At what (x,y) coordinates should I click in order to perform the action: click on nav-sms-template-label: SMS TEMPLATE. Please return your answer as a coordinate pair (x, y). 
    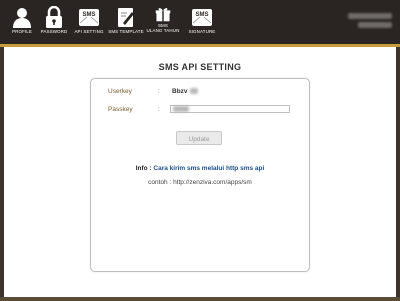
    Looking at the image, I should click on (126, 31).